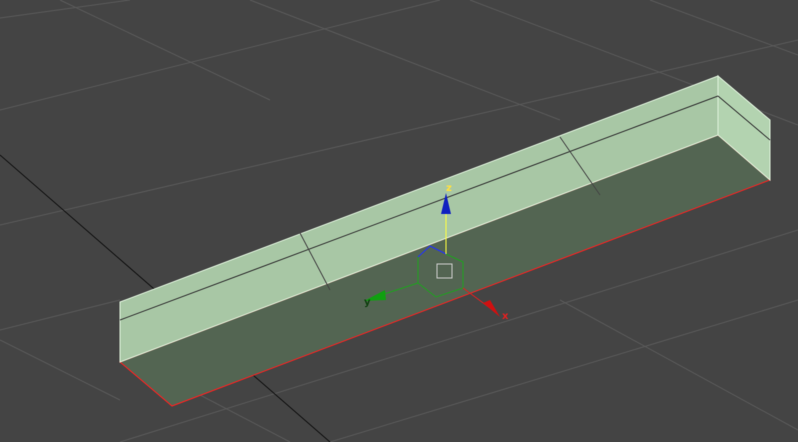  I want to click on axis-label: z, so click(449, 188).